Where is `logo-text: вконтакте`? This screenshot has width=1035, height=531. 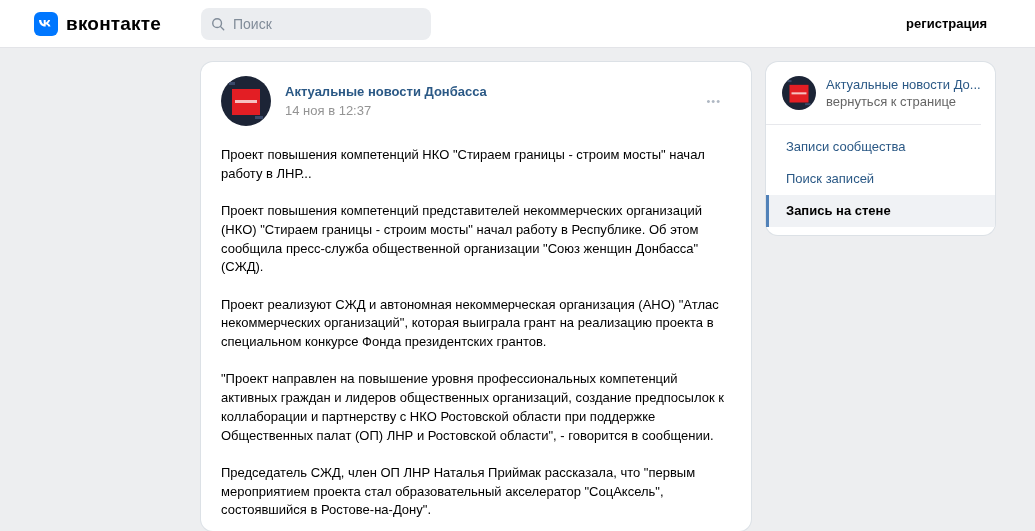
logo-text: вконтакте is located at coordinates (114, 23).